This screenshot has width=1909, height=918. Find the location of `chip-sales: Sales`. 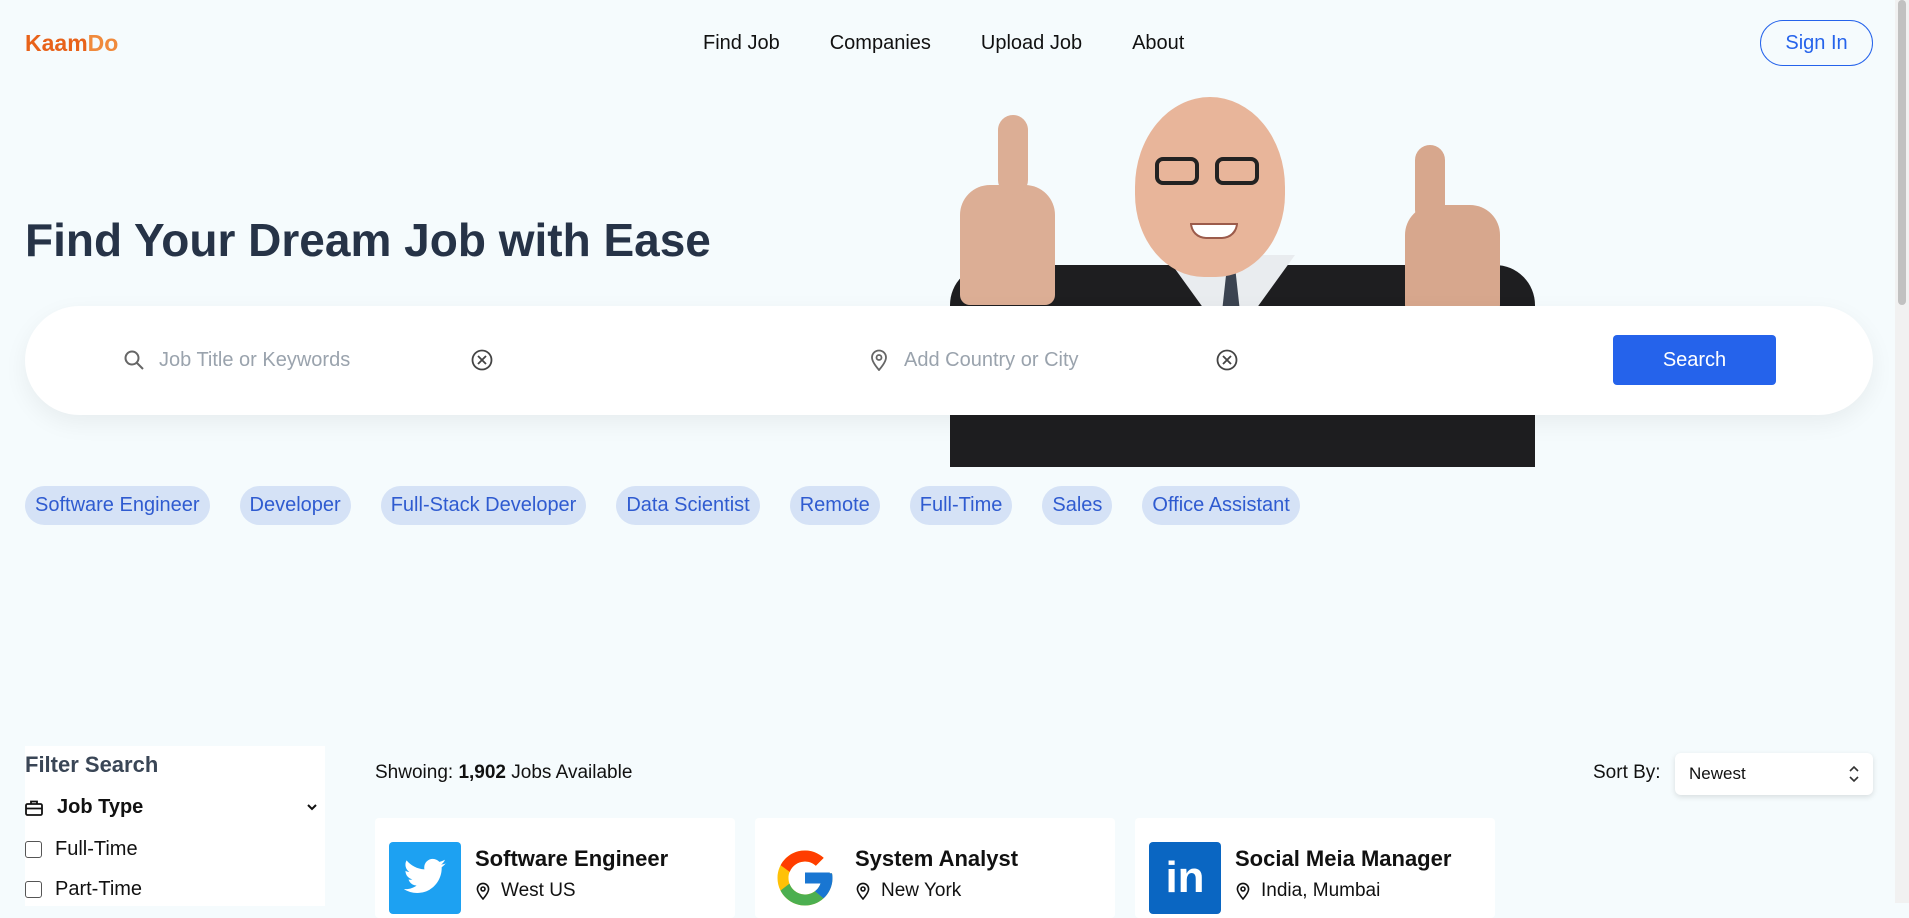

chip-sales: Sales is located at coordinates (1077, 505).